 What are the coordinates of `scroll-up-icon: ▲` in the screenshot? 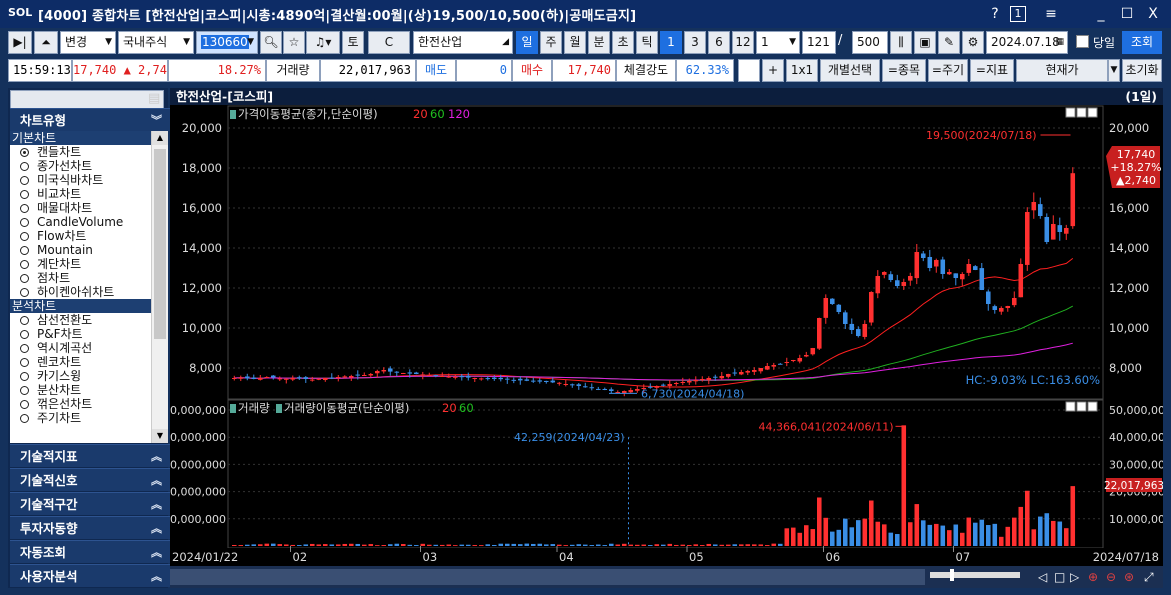 It's located at (160, 138).